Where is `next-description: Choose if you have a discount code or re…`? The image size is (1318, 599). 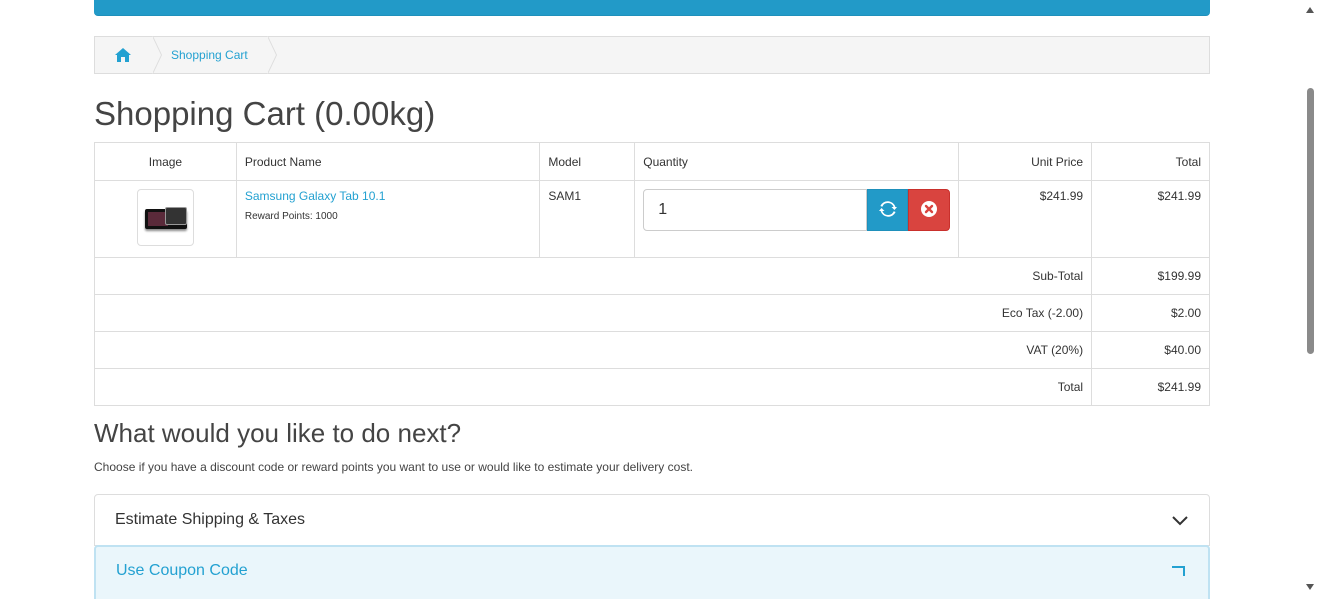
next-description: Choose if you have a discount code or re… is located at coordinates (393, 467).